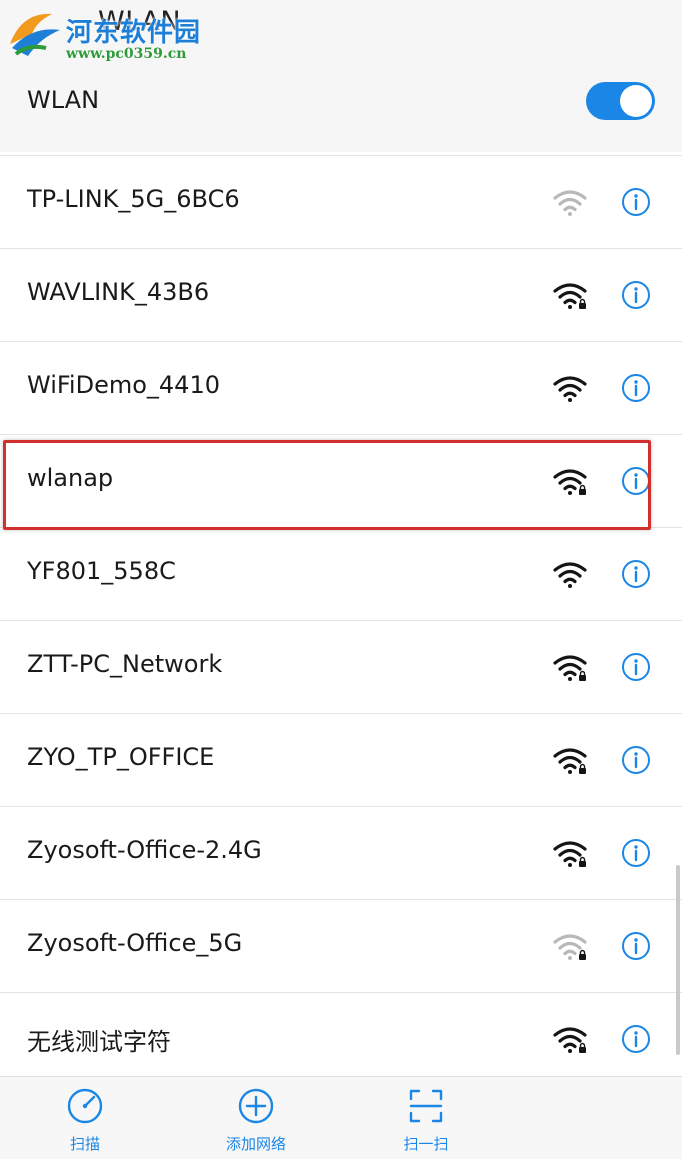 Image resolution: width=682 pixels, height=1159 pixels. Describe the element at coordinates (133, 199) in the screenshot. I see `network-ssid: TP-LINK_5G_6BC6` at that location.